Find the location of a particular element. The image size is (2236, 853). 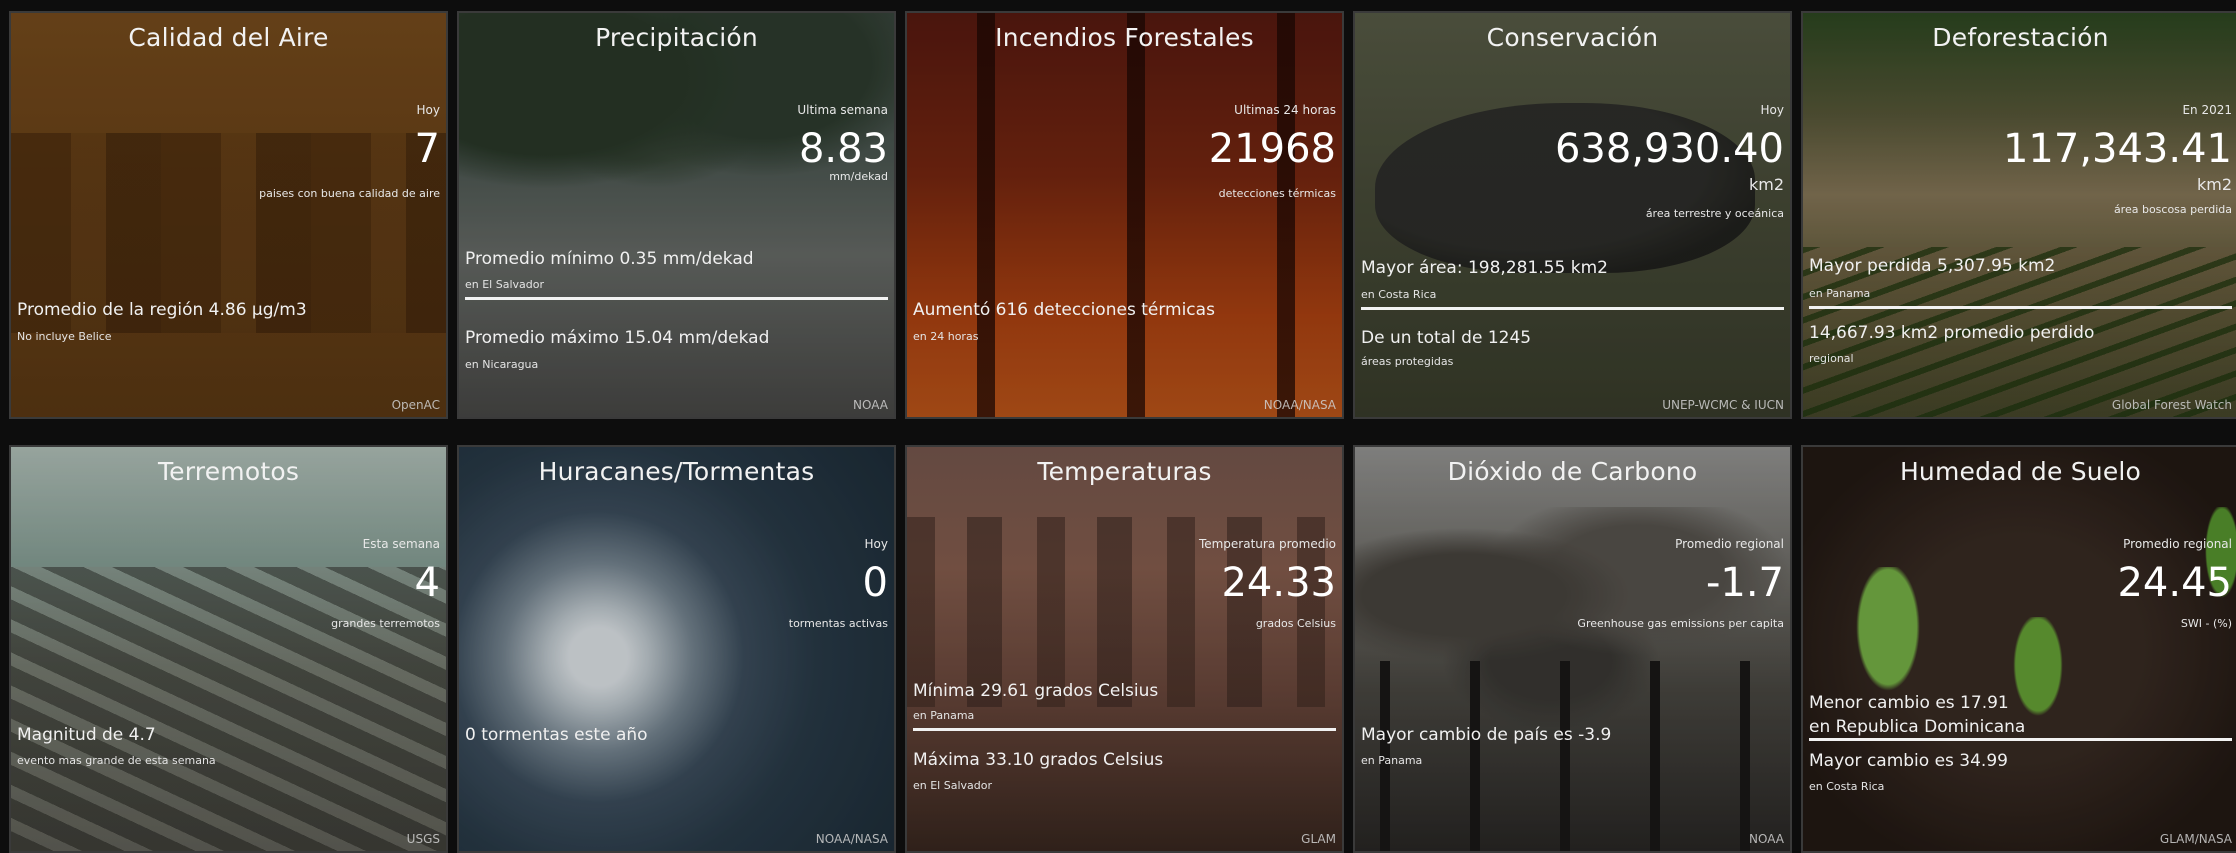

tile-stat-secondary-sub: en Nicaragua is located at coordinates (502, 364).